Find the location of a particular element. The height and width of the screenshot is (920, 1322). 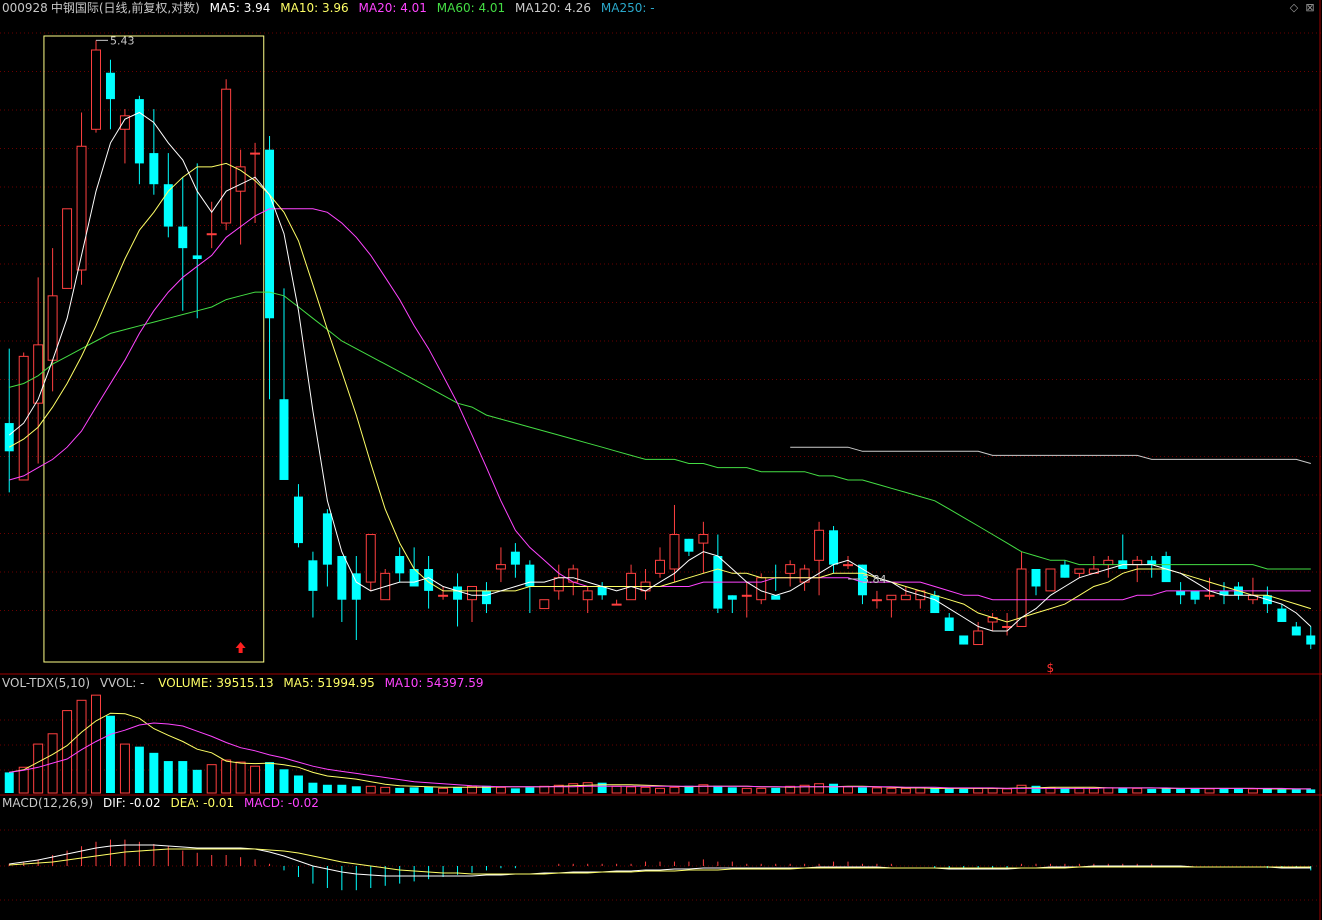

ma120-line is located at coordinates (1050, 455).